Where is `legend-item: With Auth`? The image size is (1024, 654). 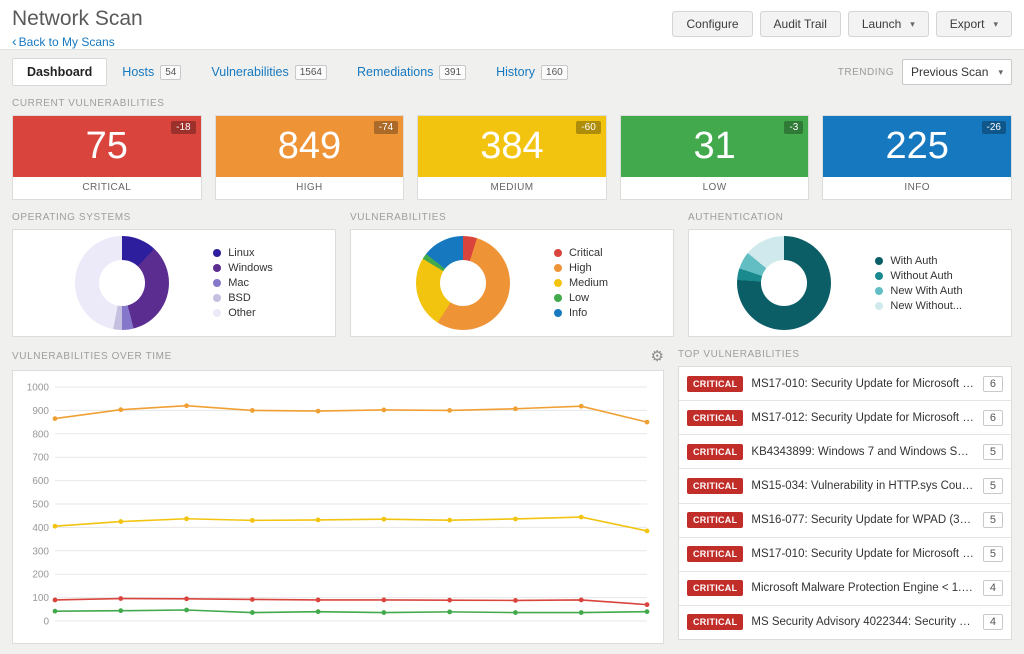
legend-item: With Auth is located at coordinates (918, 261).